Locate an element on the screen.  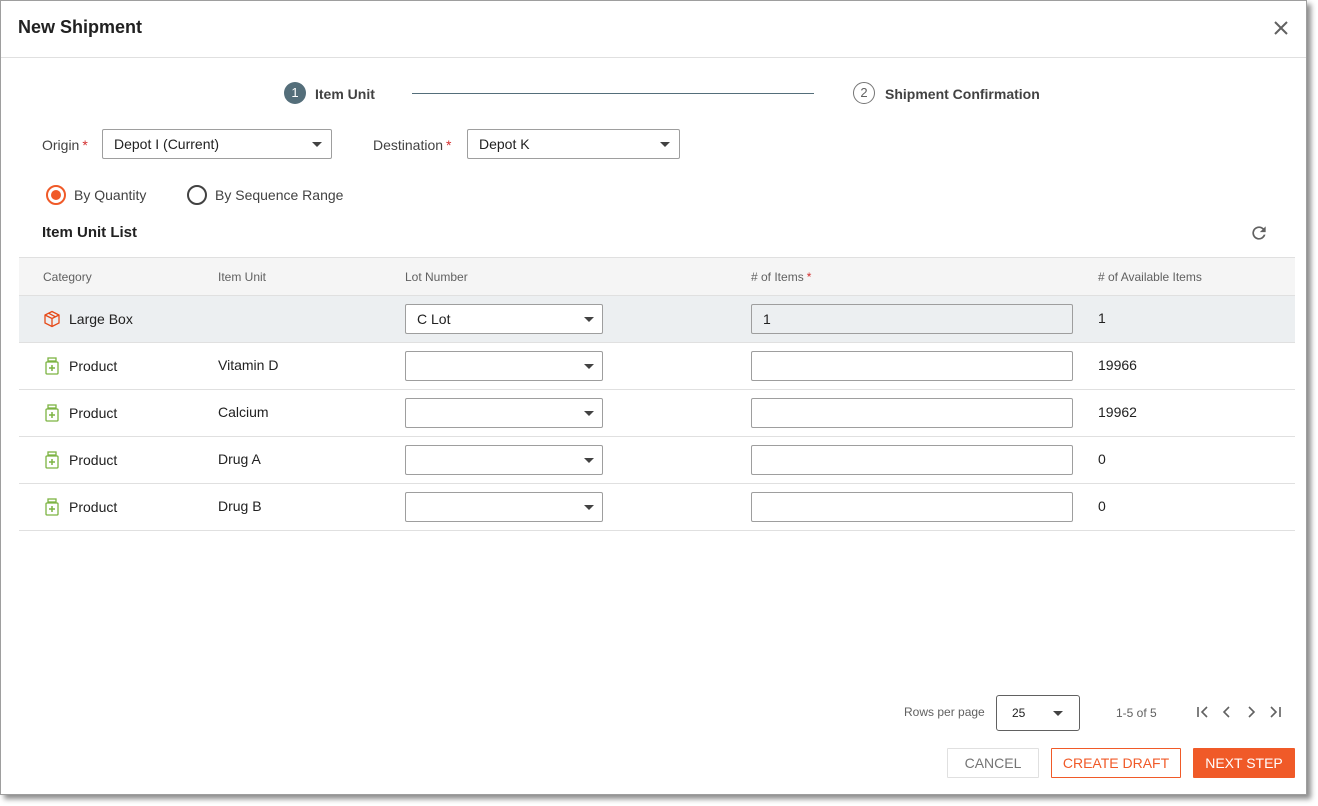
col-category: Category is located at coordinates (67, 277).